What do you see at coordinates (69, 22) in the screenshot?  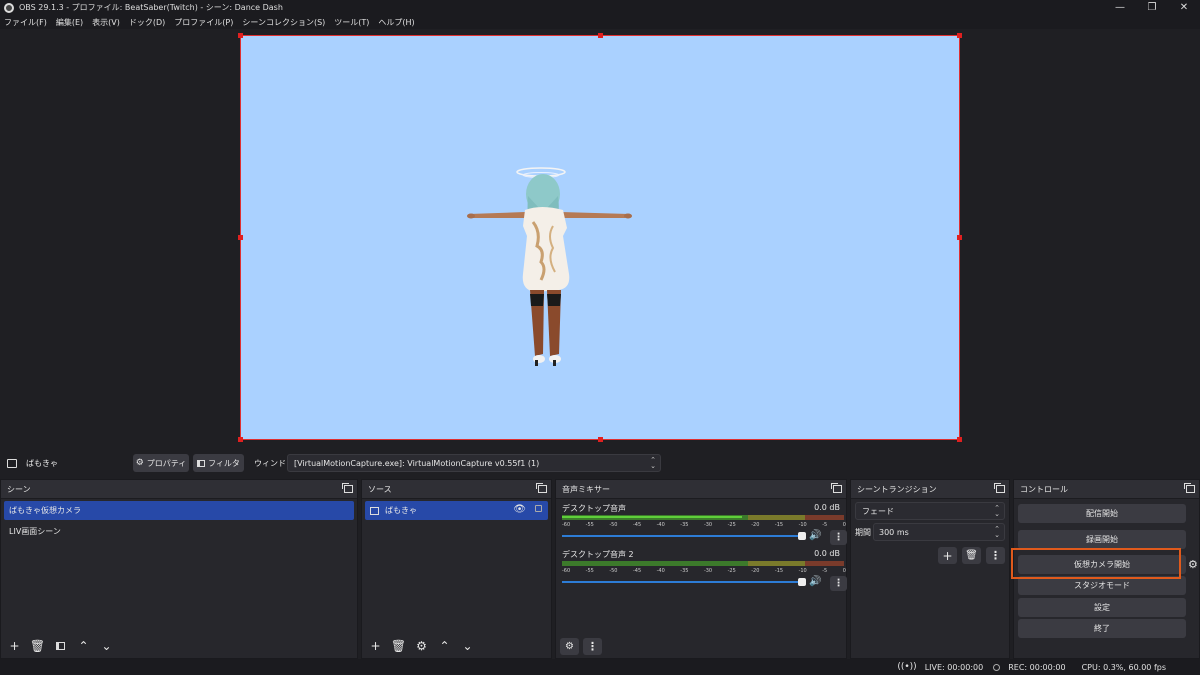 I see `menu-edit: 編集(E)` at bounding box center [69, 22].